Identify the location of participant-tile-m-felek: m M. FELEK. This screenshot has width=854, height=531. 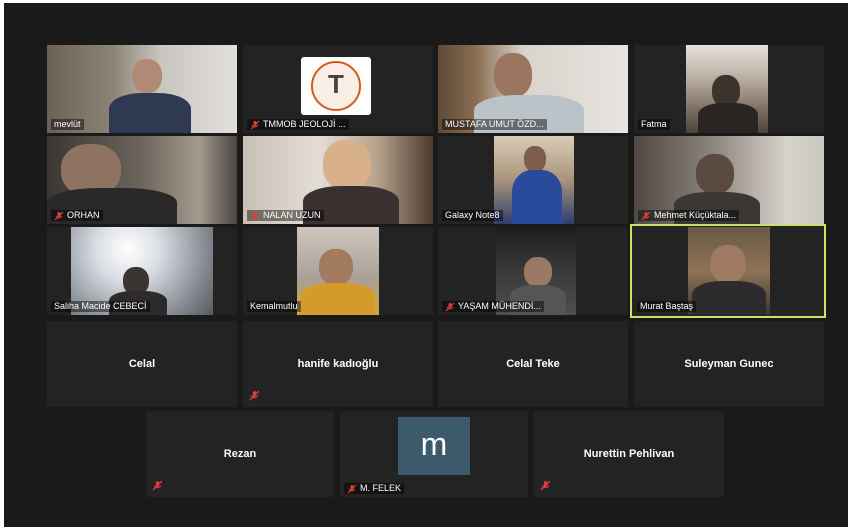
(434, 454).